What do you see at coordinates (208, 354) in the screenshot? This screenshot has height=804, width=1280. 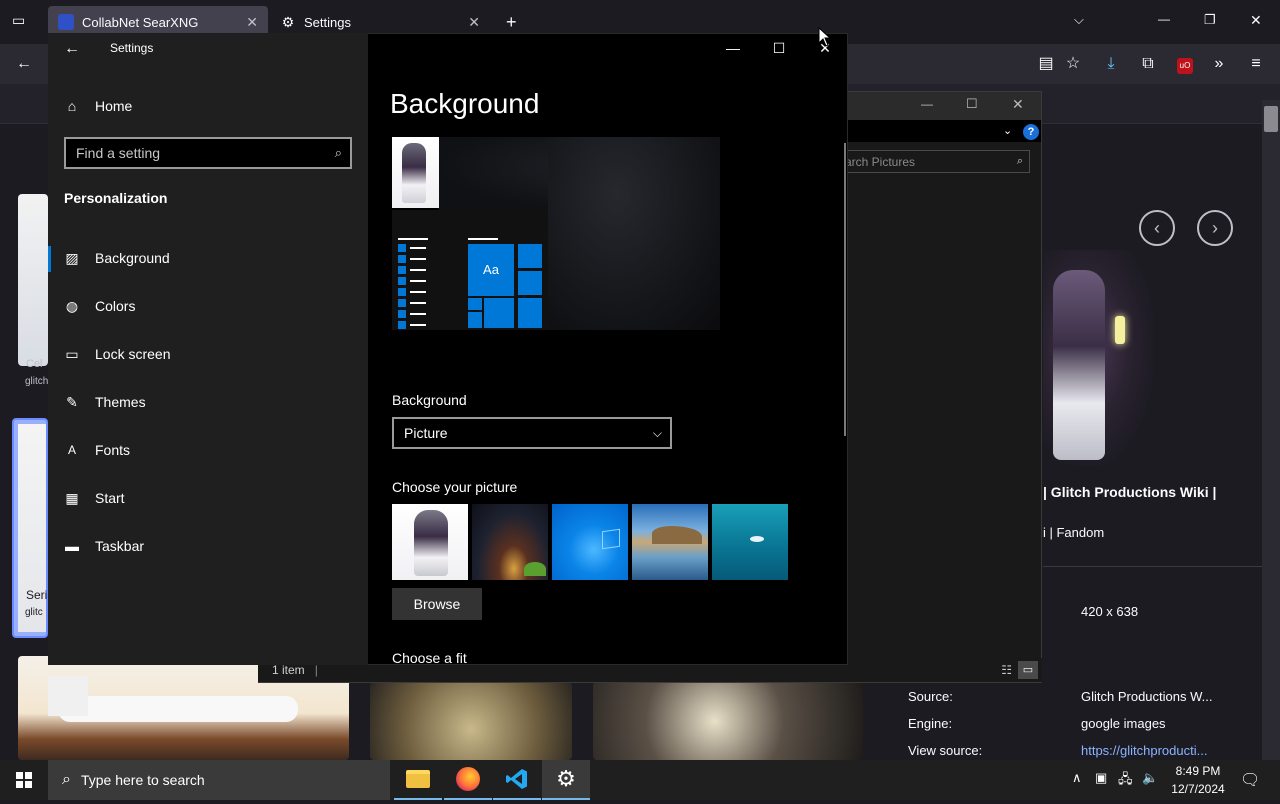 I see `nav-lock-screen: ▭ Lock screen` at bounding box center [208, 354].